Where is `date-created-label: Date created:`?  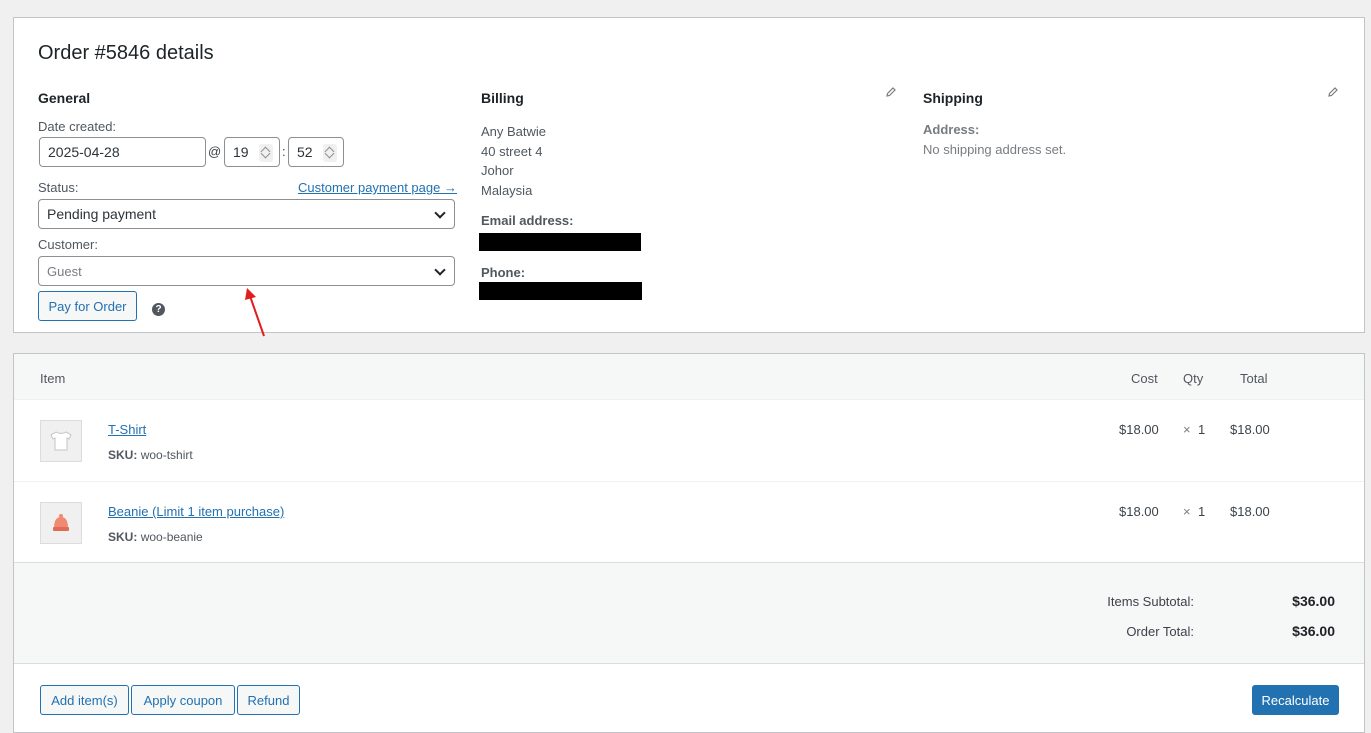
date-created-label: Date created: is located at coordinates (77, 126).